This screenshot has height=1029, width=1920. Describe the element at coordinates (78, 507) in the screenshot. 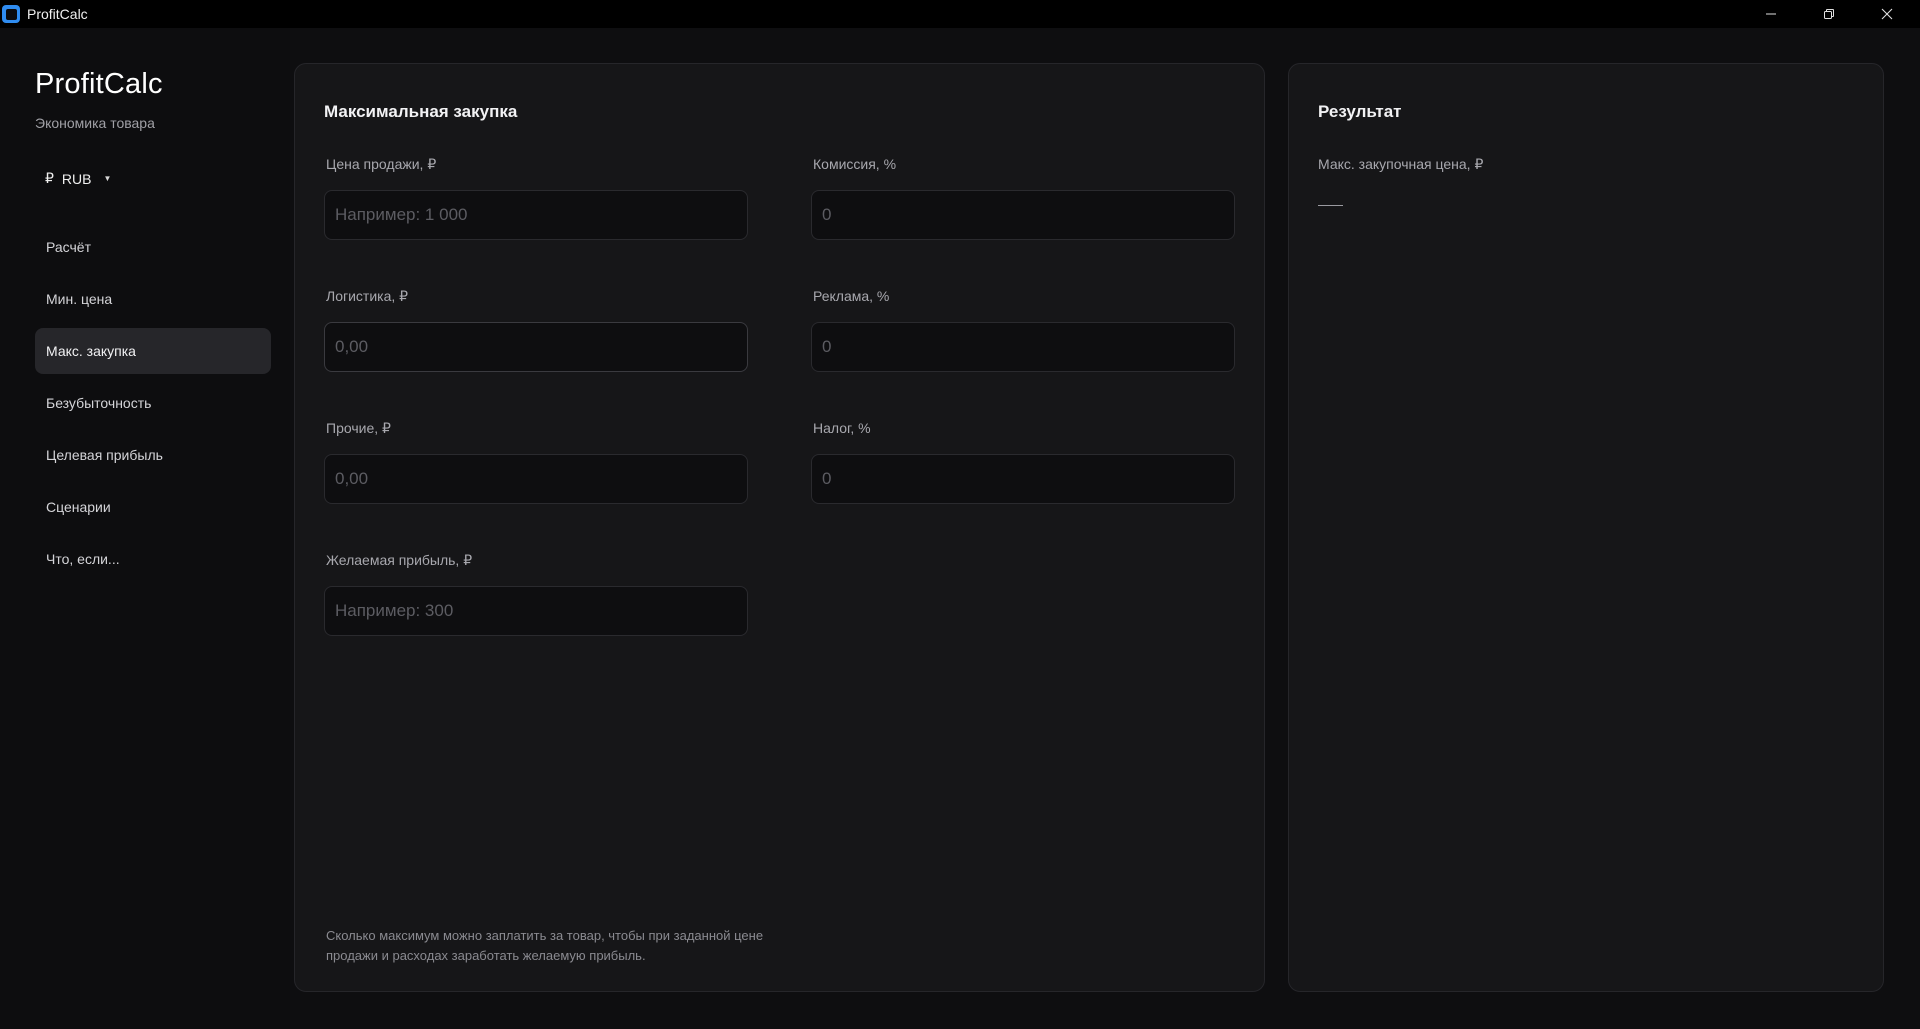

I see `sidebar-item-label: Сценарии` at that location.